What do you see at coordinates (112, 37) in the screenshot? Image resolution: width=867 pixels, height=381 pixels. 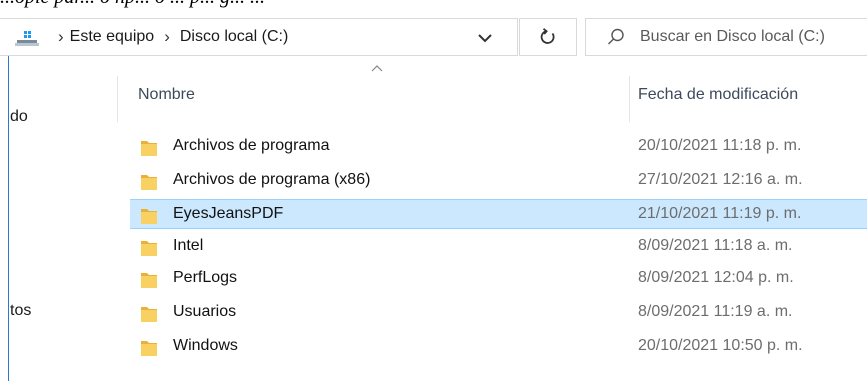 I see `breadcrumb-este-equipo: Este equipo` at bounding box center [112, 37].